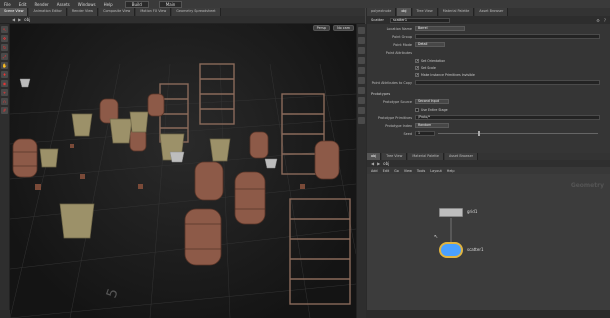 This screenshot has height=318, width=610. What do you see at coordinates (448, 74) in the screenshot?
I see `checkbox-label: Make Instance Primitives Invisible` at bounding box center [448, 74].